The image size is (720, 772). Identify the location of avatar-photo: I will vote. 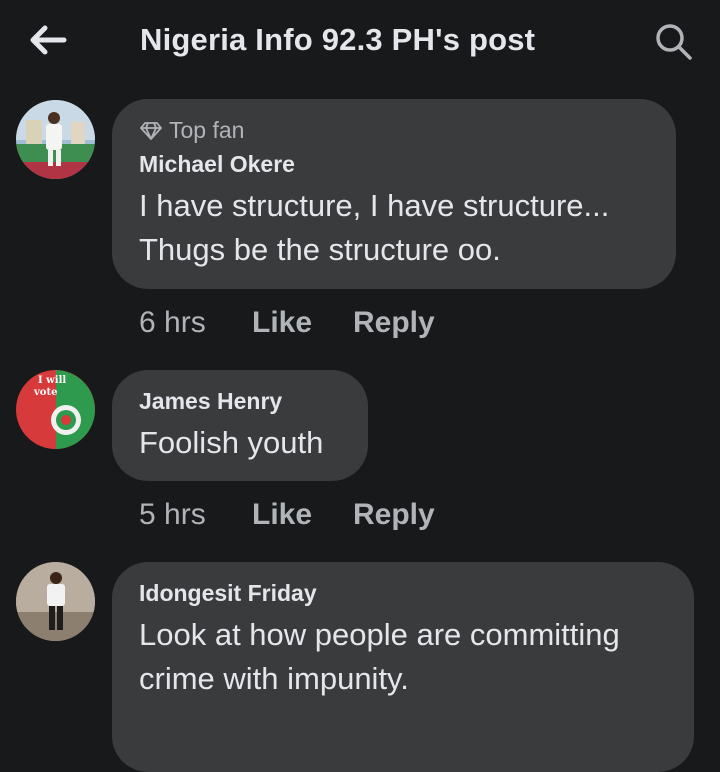
(55, 409).